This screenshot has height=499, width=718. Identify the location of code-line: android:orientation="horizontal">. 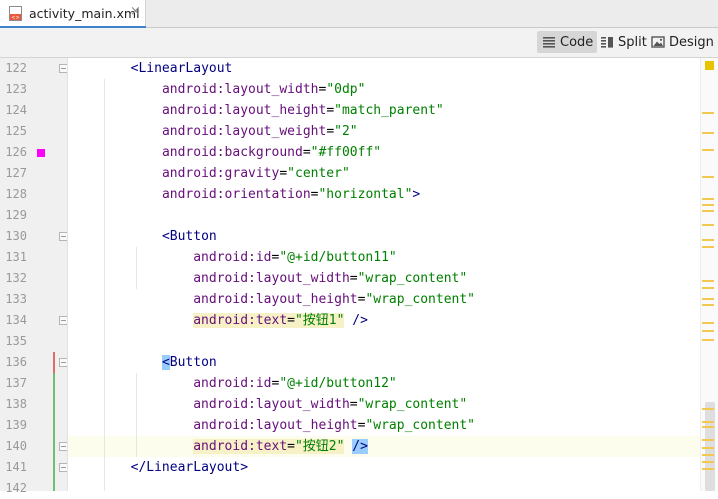
(384, 194).